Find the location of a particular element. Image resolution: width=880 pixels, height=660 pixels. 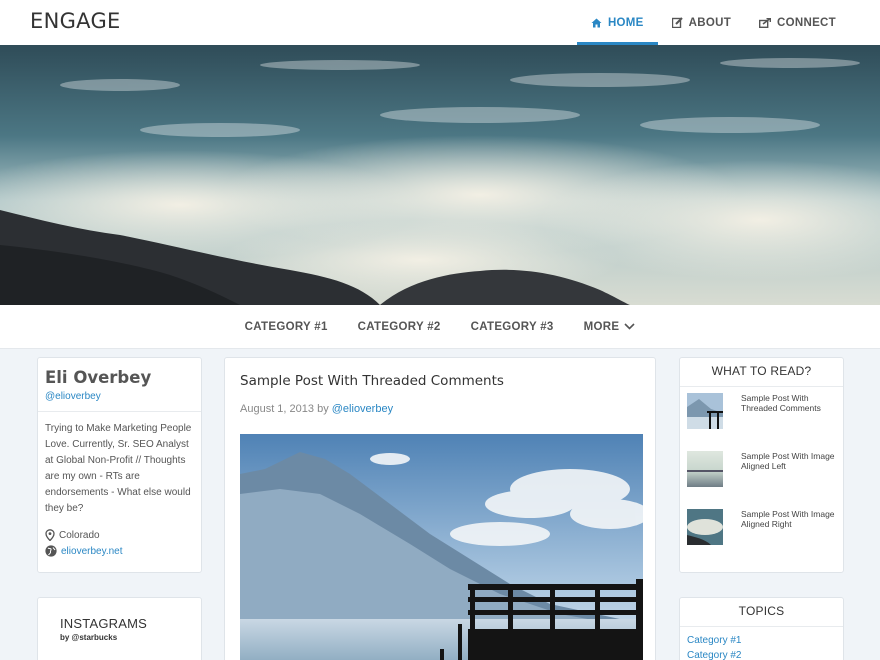

list-item: Sample Post With Threaded Comments is located at coordinates (761, 411).